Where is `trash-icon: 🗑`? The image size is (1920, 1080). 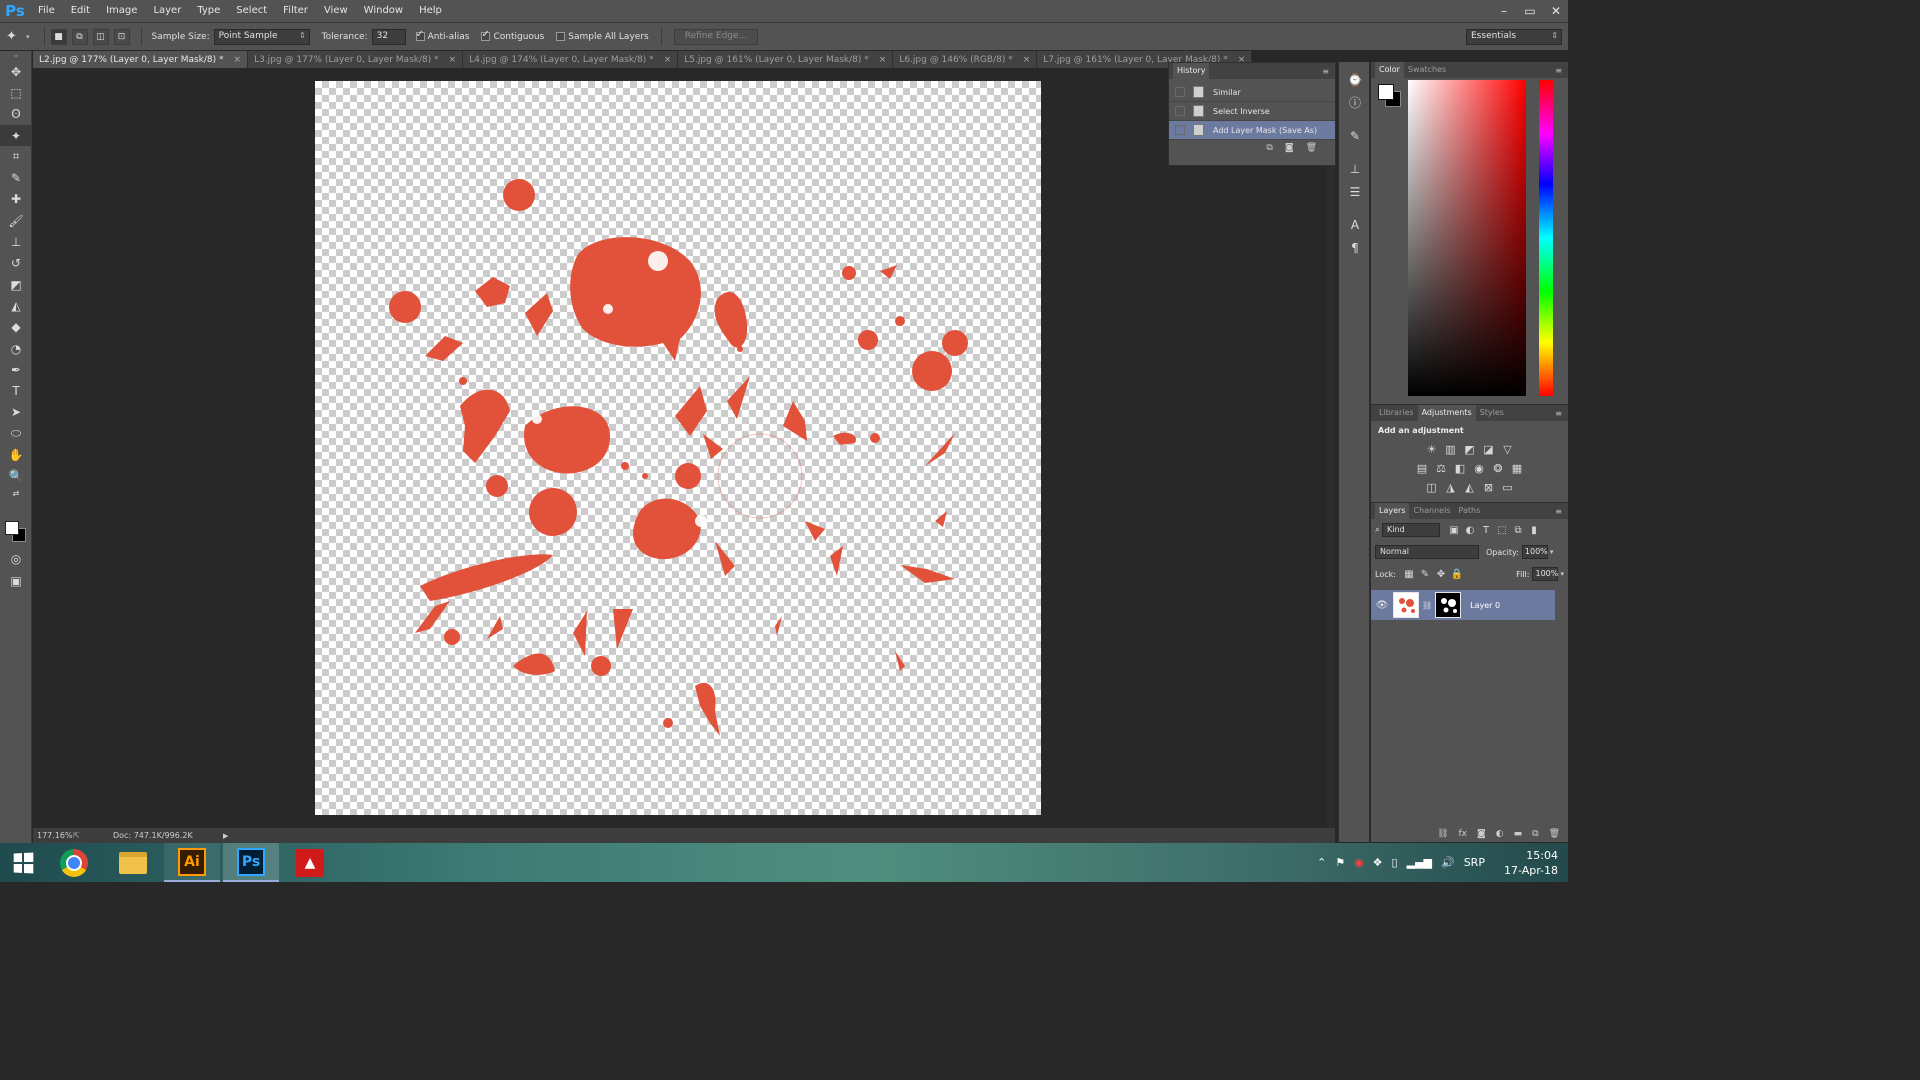 trash-icon: 🗑 is located at coordinates (1311, 148).